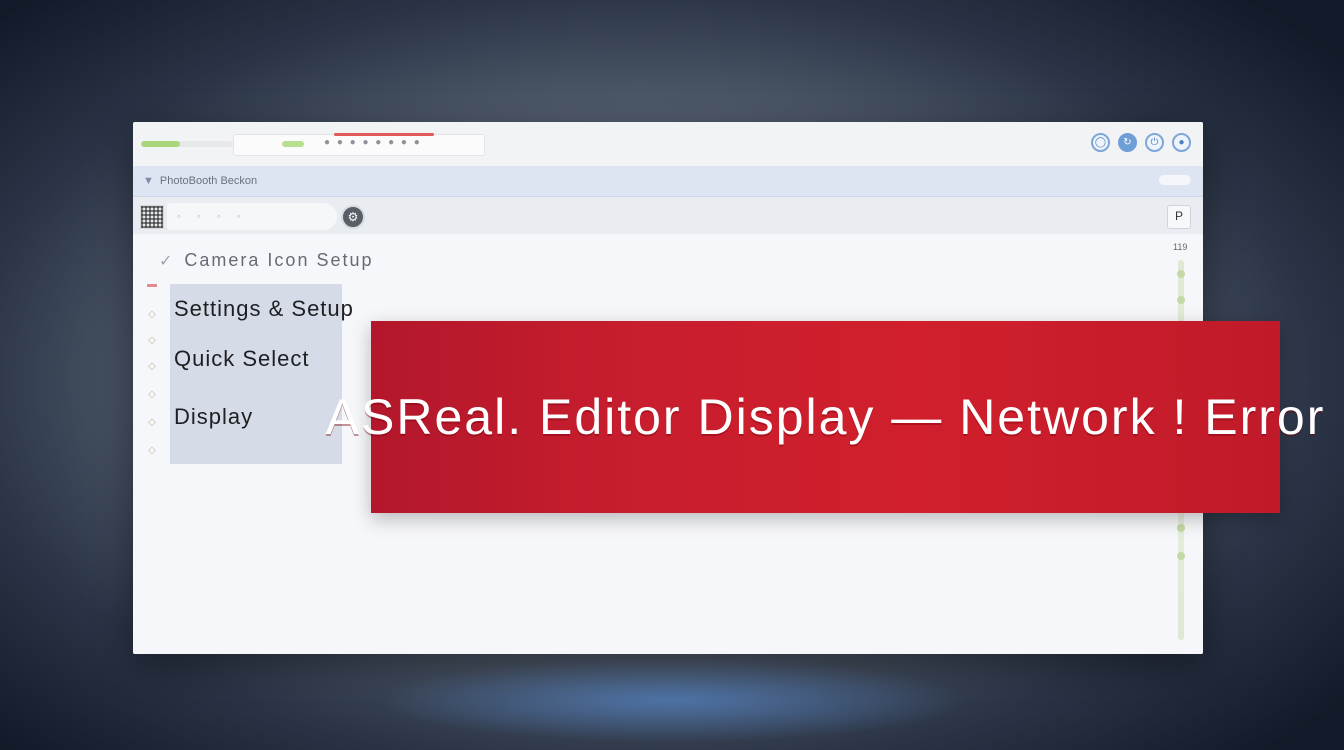 This screenshot has height=750, width=1344. Describe the element at coordinates (293, 144) in the screenshot. I see `address-indicator` at that location.